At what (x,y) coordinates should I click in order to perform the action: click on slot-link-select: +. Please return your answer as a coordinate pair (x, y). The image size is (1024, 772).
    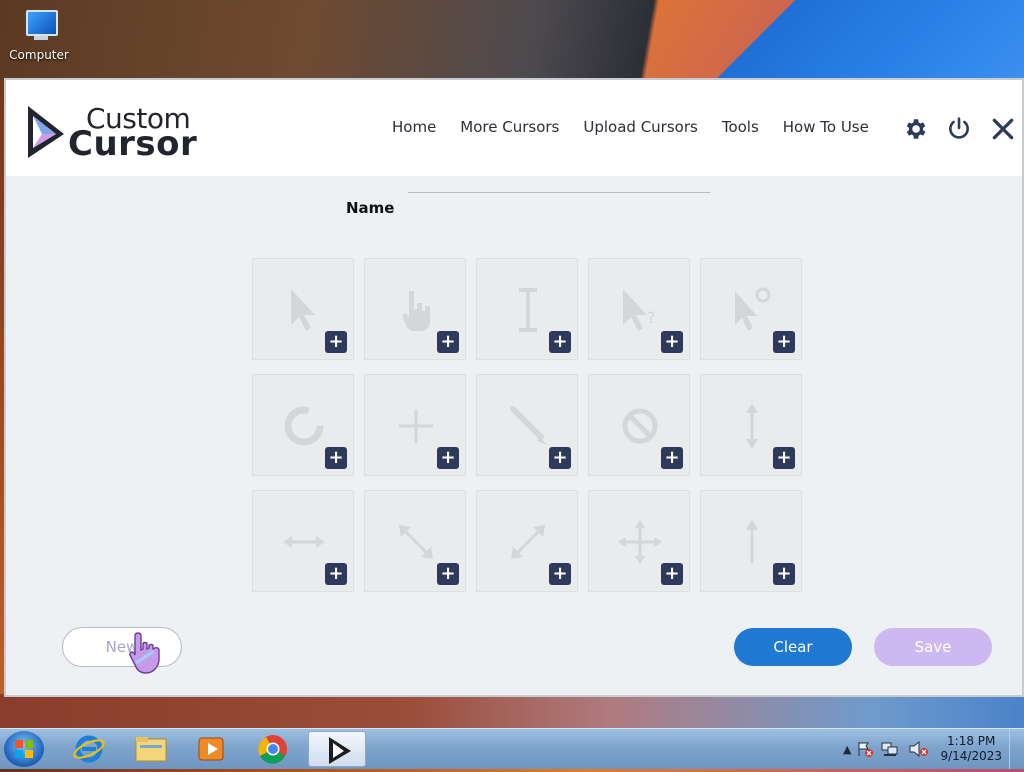
    Looking at the image, I should click on (415, 309).